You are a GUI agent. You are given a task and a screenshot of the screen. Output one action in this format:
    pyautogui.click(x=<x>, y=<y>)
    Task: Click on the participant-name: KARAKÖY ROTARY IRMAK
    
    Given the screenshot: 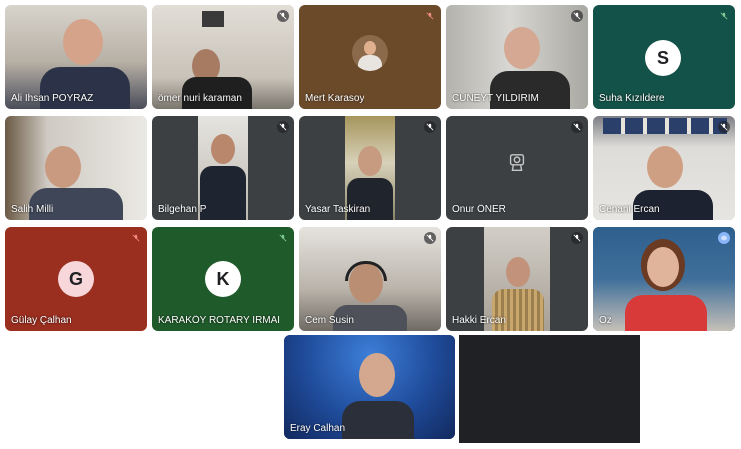 What is the action you would take?
    pyautogui.click(x=218, y=320)
    